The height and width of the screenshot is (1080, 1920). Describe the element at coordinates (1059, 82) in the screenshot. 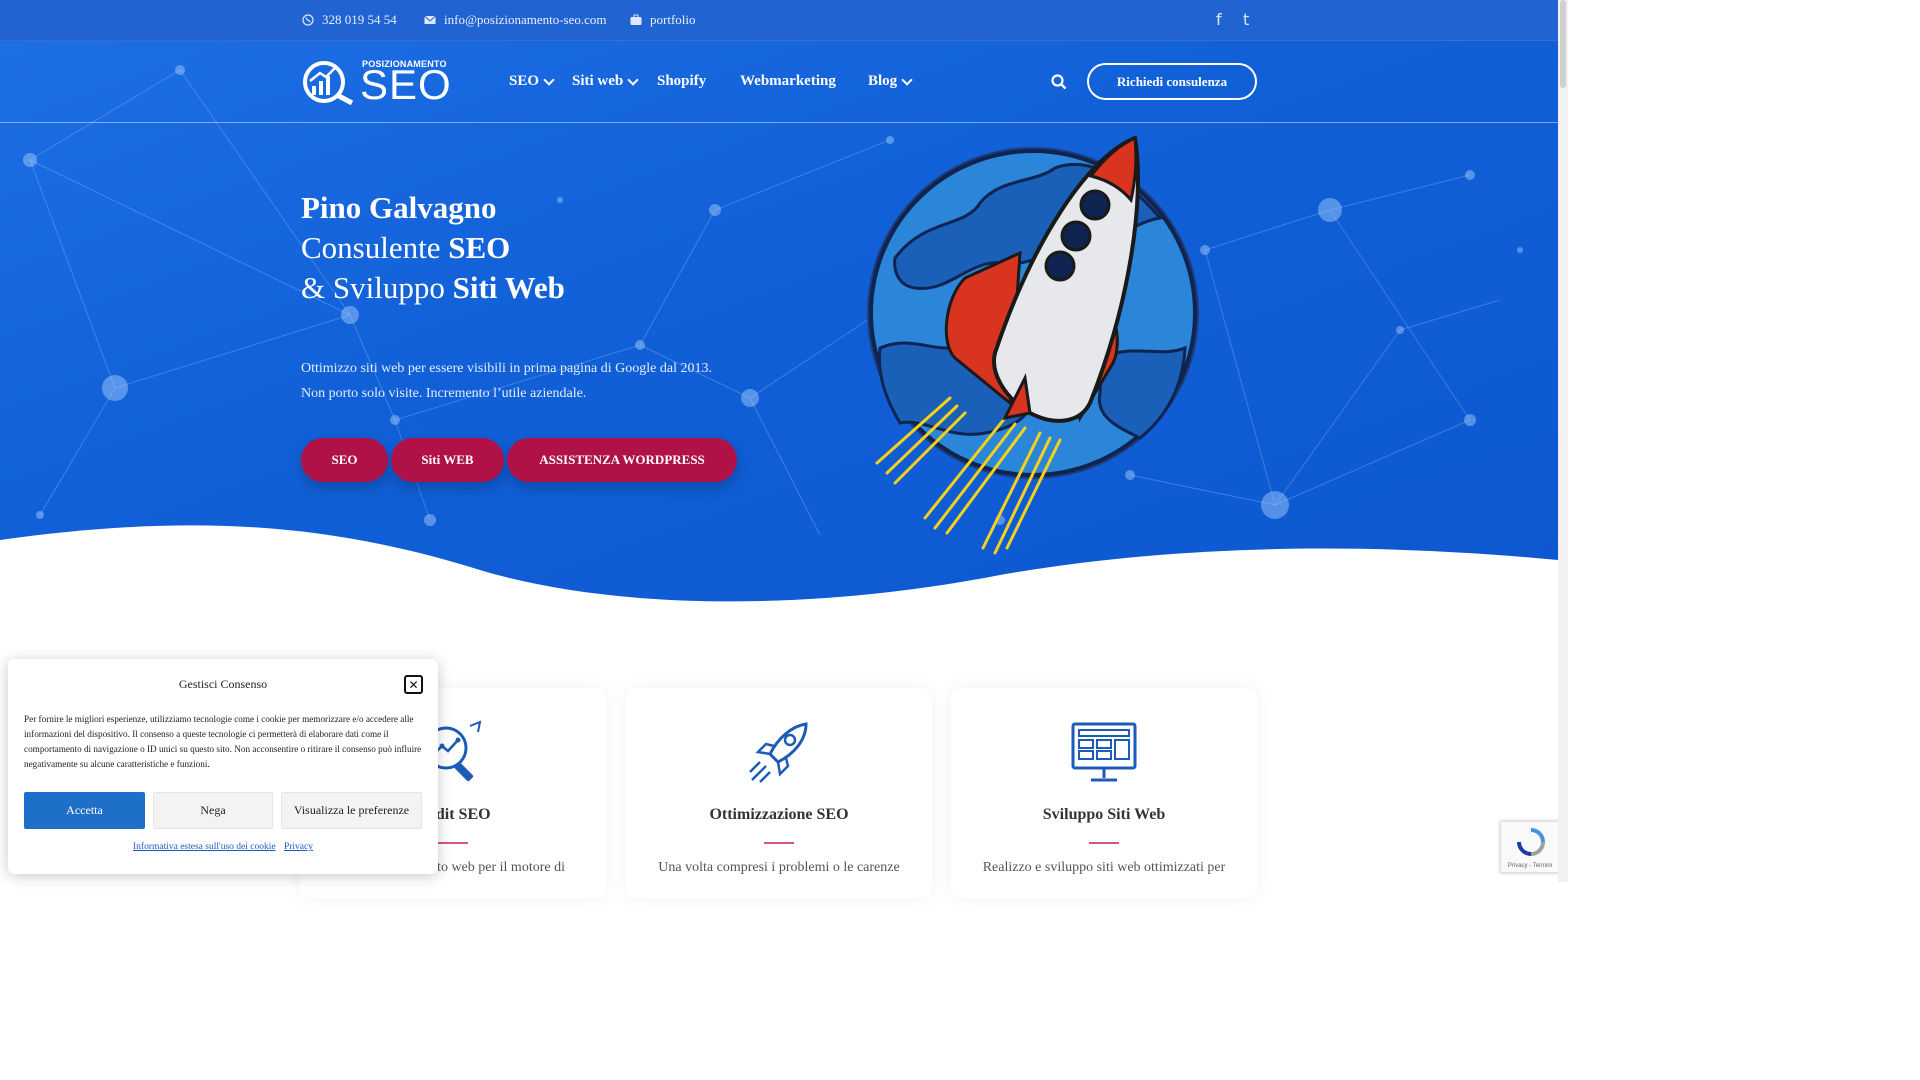

I see `search-icon` at that location.